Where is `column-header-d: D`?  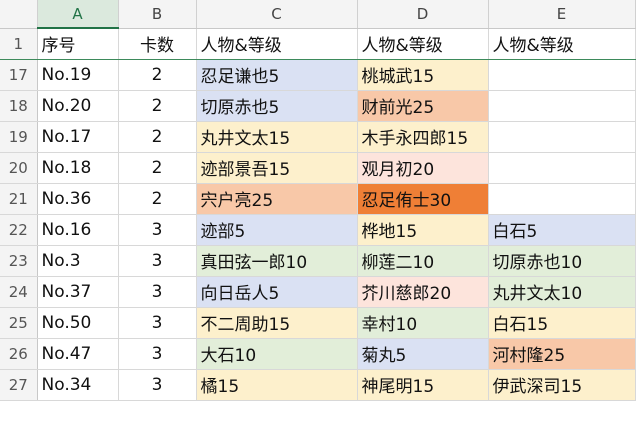 column-header-d: D is located at coordinates (423, 14).